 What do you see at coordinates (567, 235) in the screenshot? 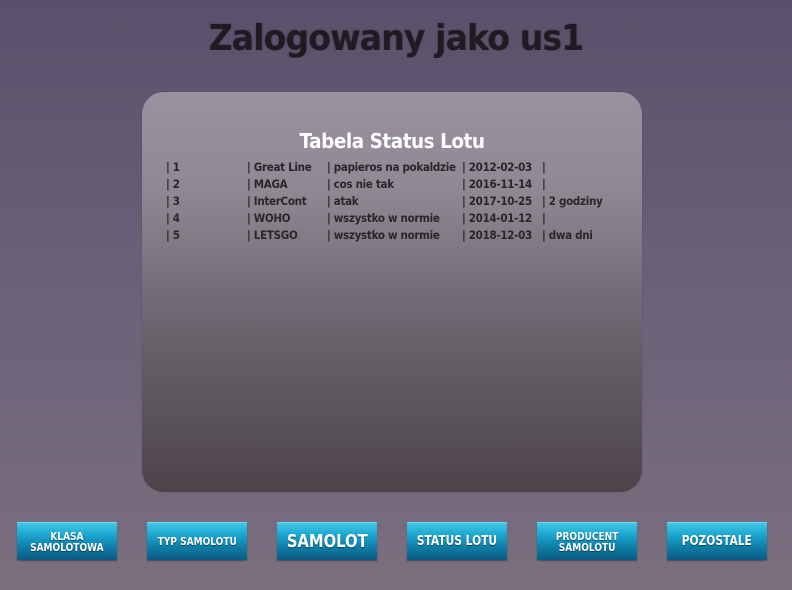
I see `row-delay: | dwa dni` at bounding box center [567, 235].